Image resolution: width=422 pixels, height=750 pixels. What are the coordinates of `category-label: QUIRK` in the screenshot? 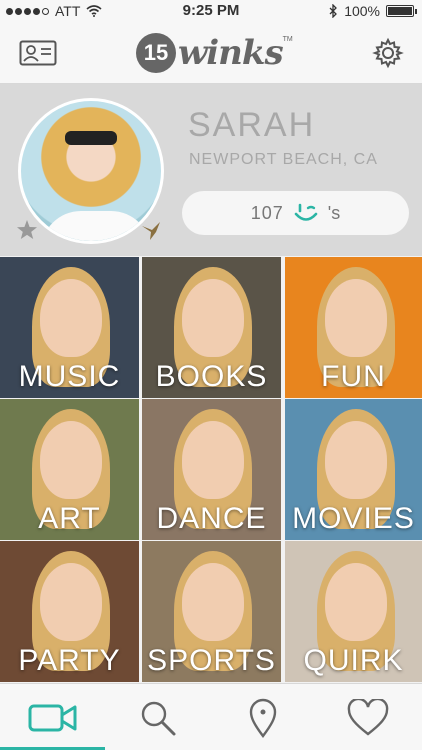 It's located at (353, 660).